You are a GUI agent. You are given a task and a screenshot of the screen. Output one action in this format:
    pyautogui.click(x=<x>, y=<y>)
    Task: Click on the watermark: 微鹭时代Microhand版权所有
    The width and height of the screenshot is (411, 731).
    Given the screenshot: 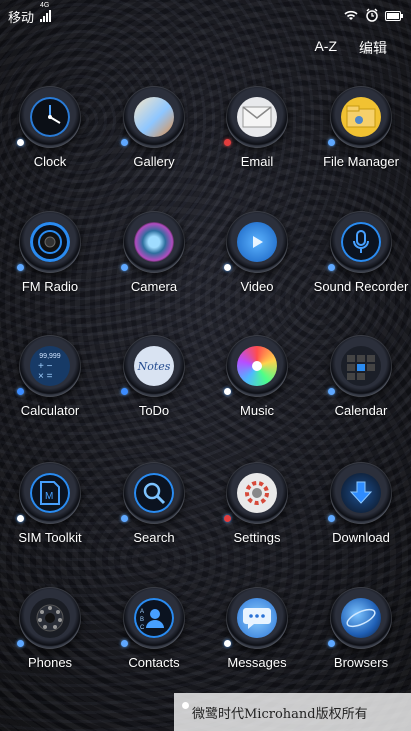 What is the action you would take?
    pyautogui.click(x=292, y=712)
    